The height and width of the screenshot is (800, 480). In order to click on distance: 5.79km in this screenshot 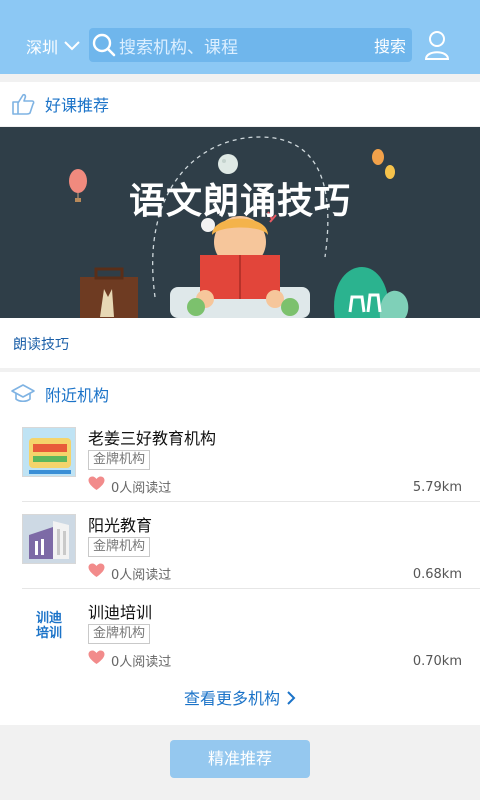, I will do `click(437, 487)`.